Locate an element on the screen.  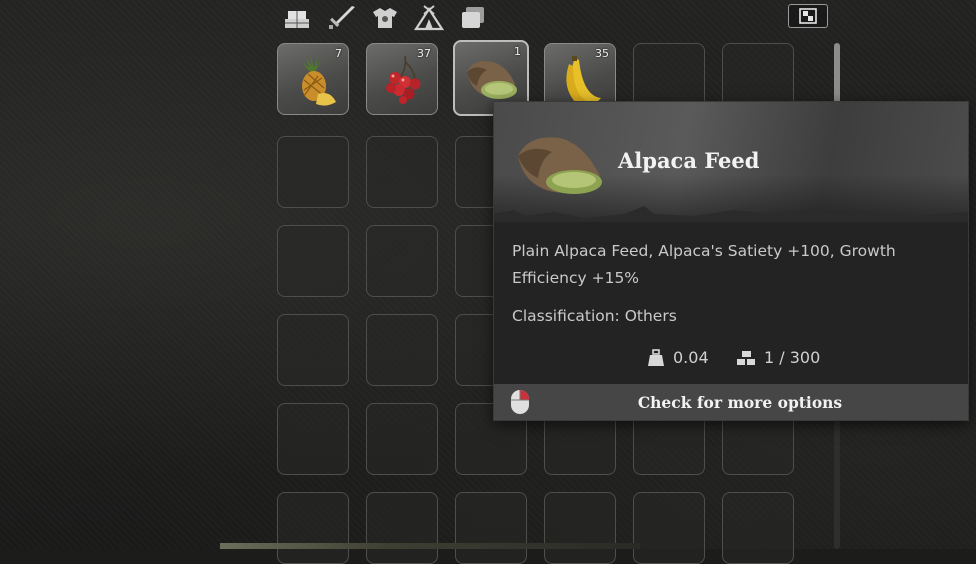
inventory-slot-pineapple: 7 is located at coordinates (313, 79).